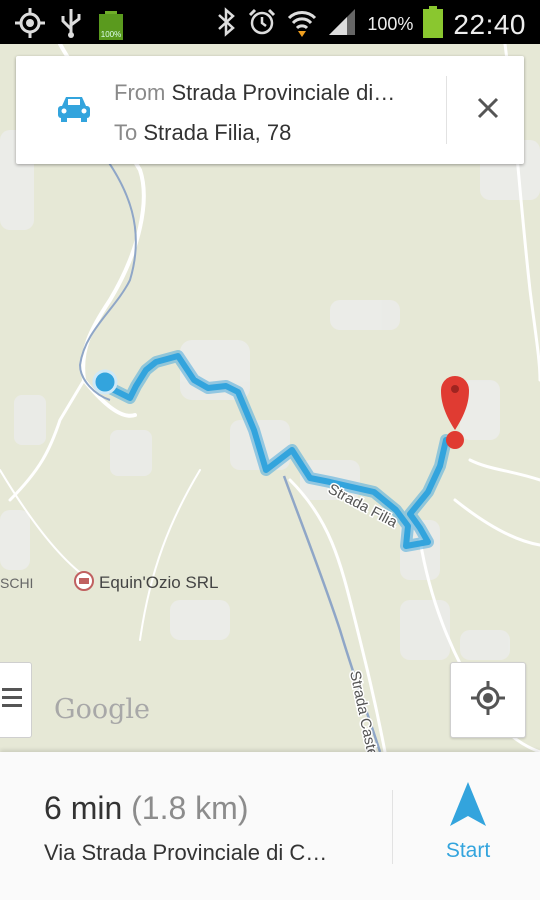  Describe the element at coordinates (71, 25) in the screenshot. I see `usb-icon` at that location.